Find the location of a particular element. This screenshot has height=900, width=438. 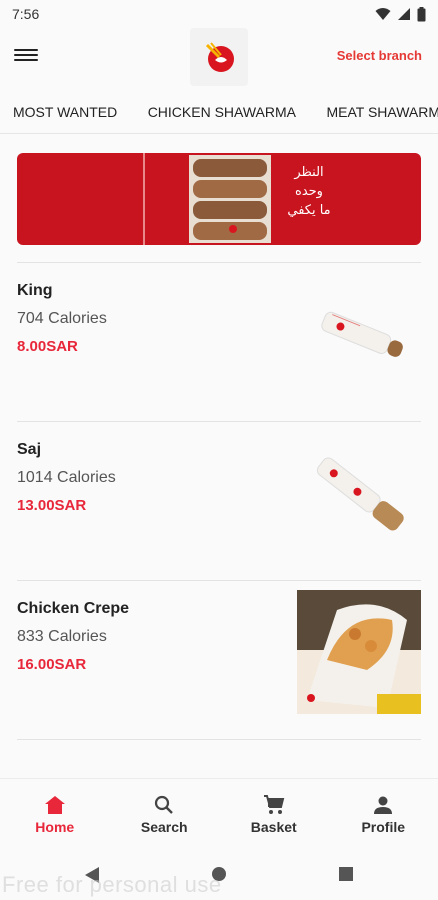

item-calories: 1014 Calories is located at coordinates (66, 477).